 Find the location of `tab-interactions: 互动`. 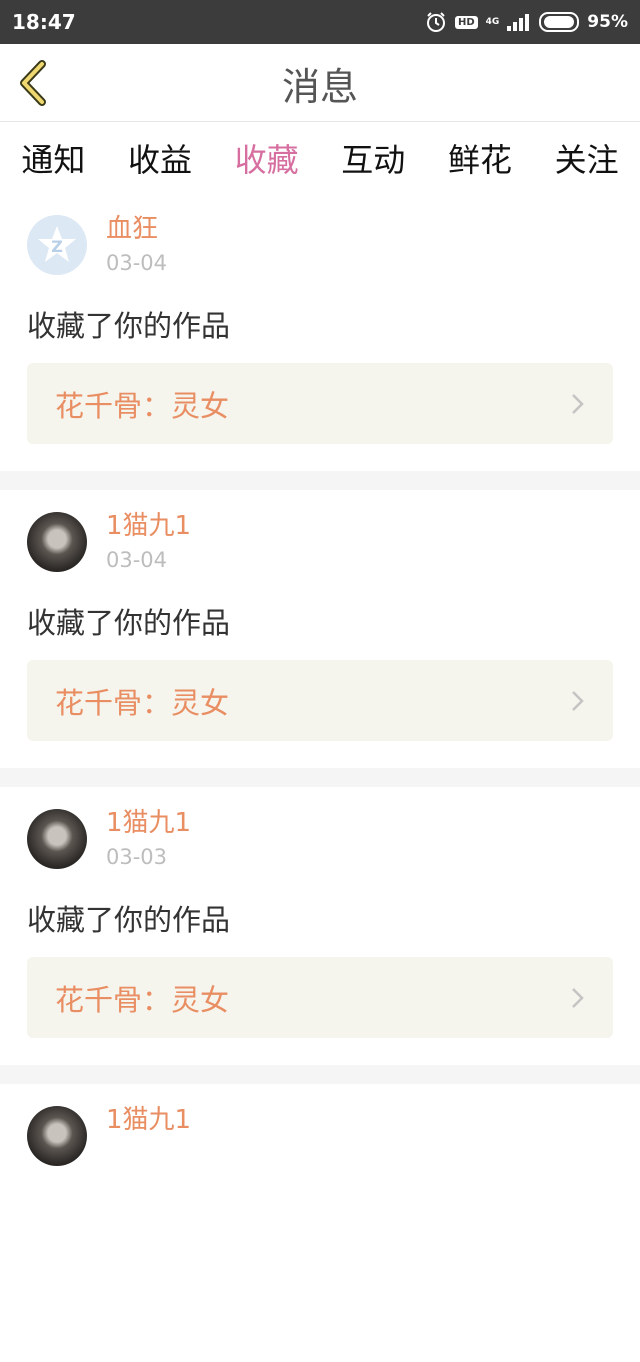

tab-interactions: 互动 is located at coordinates (373, 158).